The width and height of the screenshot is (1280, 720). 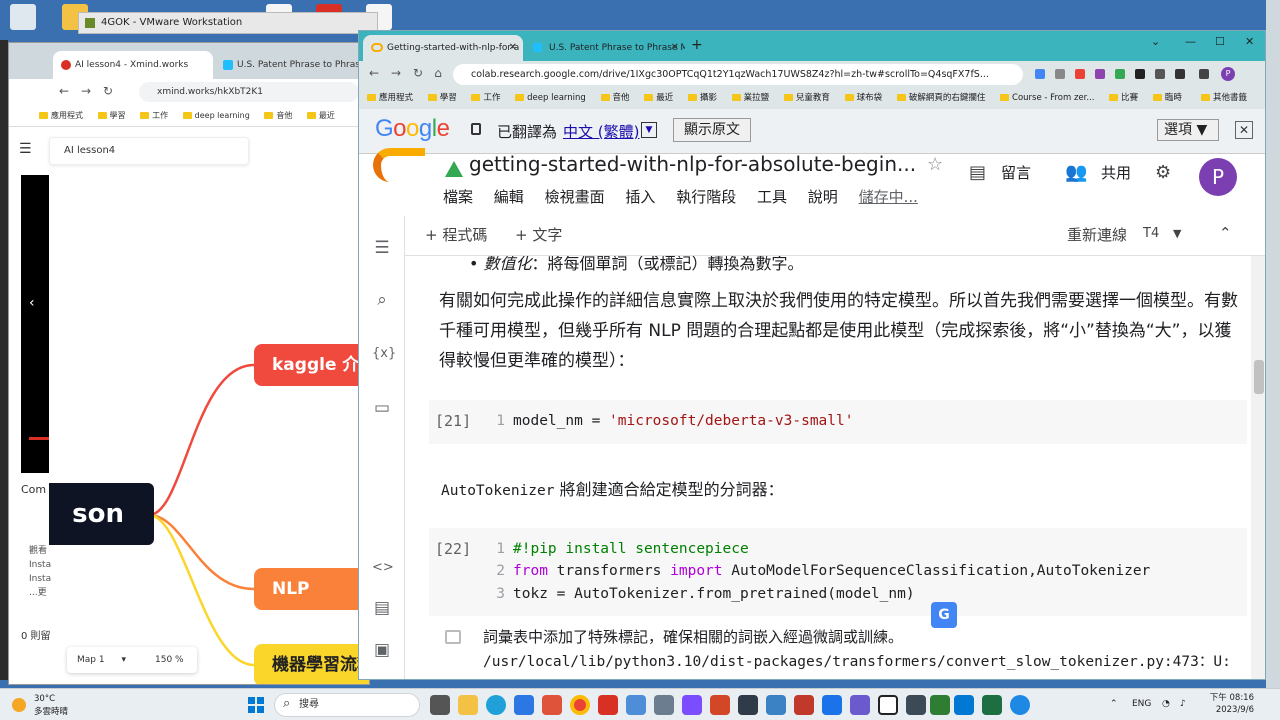 What do you see at coordinates (1177, 233) in the screenshot?
I see `chevron-down-icon: ▼` at bounding box center [1177, 233].